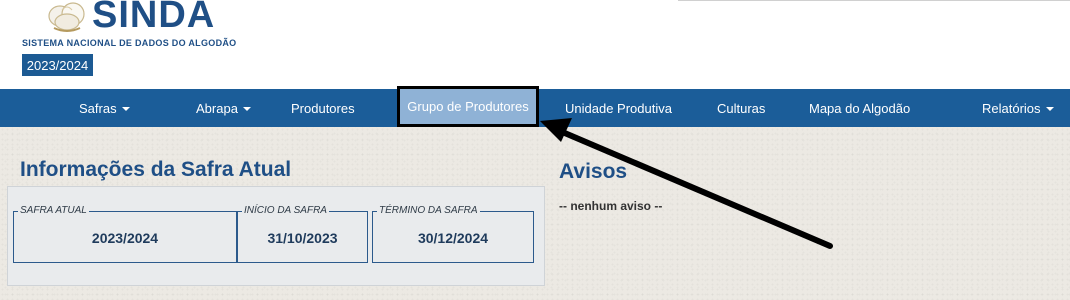 The image size is (1070, 300). I want to click on nav-item-relatorios: Relatórios, so click(1018, 108).